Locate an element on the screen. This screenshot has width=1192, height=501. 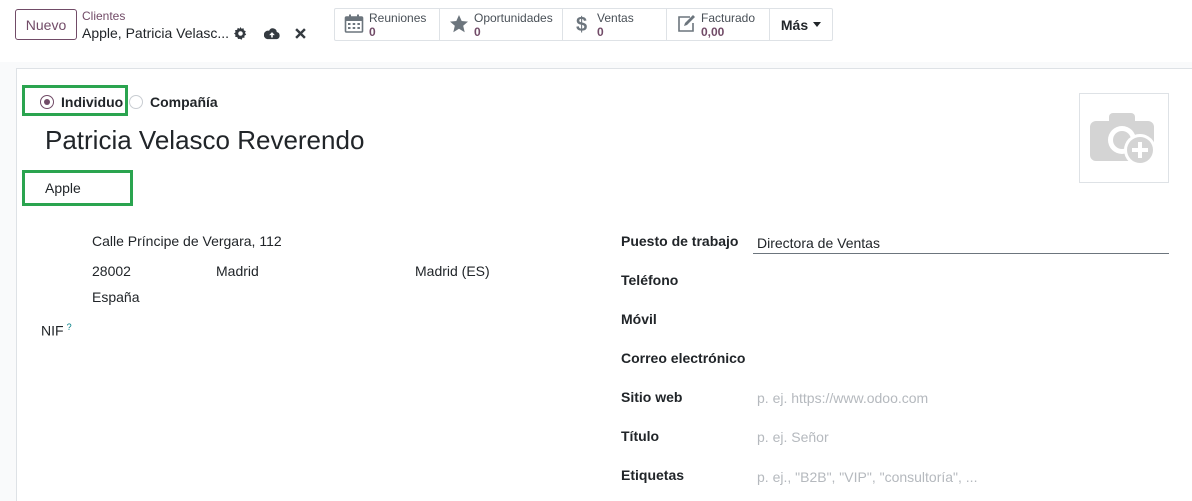
company-radio is located at coordinates (136, 102).